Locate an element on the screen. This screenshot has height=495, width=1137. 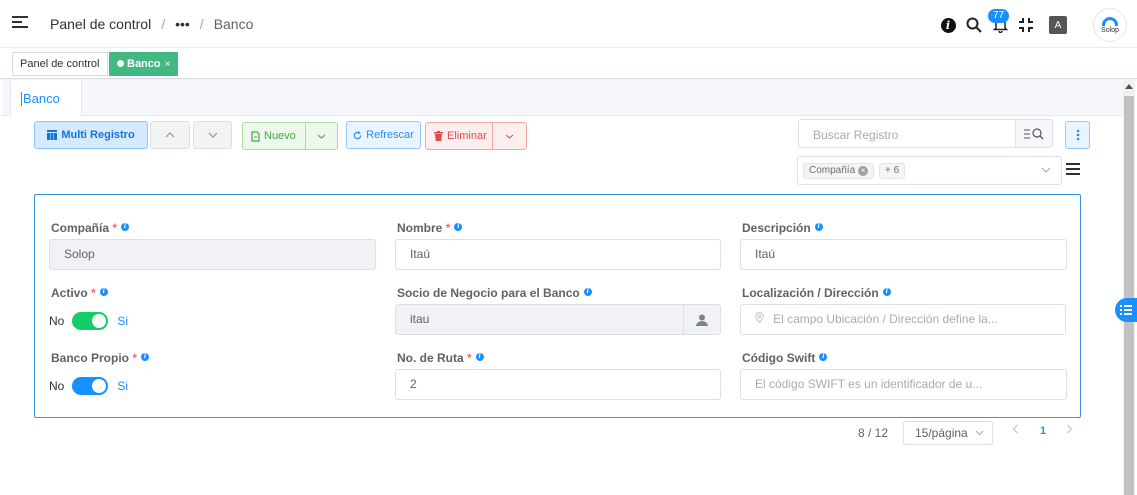
own-bank-label: Banco Propio * i is located at coordinates (100, 358).